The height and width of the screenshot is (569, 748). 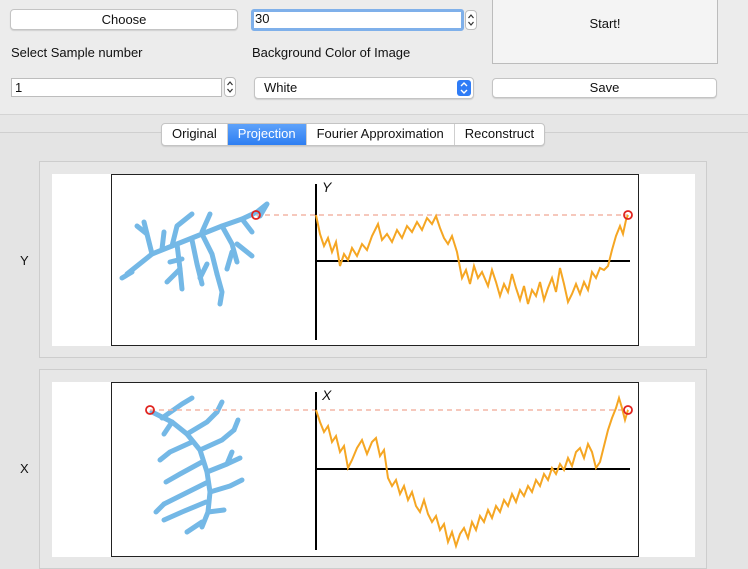 I want to click on shape-silhouette-y, so click(x=194, y=254).